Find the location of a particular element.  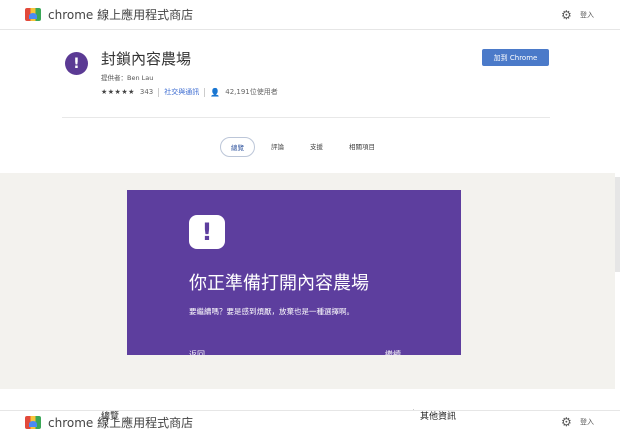

user-icon: 👤 is located at coordinates (215, 92).